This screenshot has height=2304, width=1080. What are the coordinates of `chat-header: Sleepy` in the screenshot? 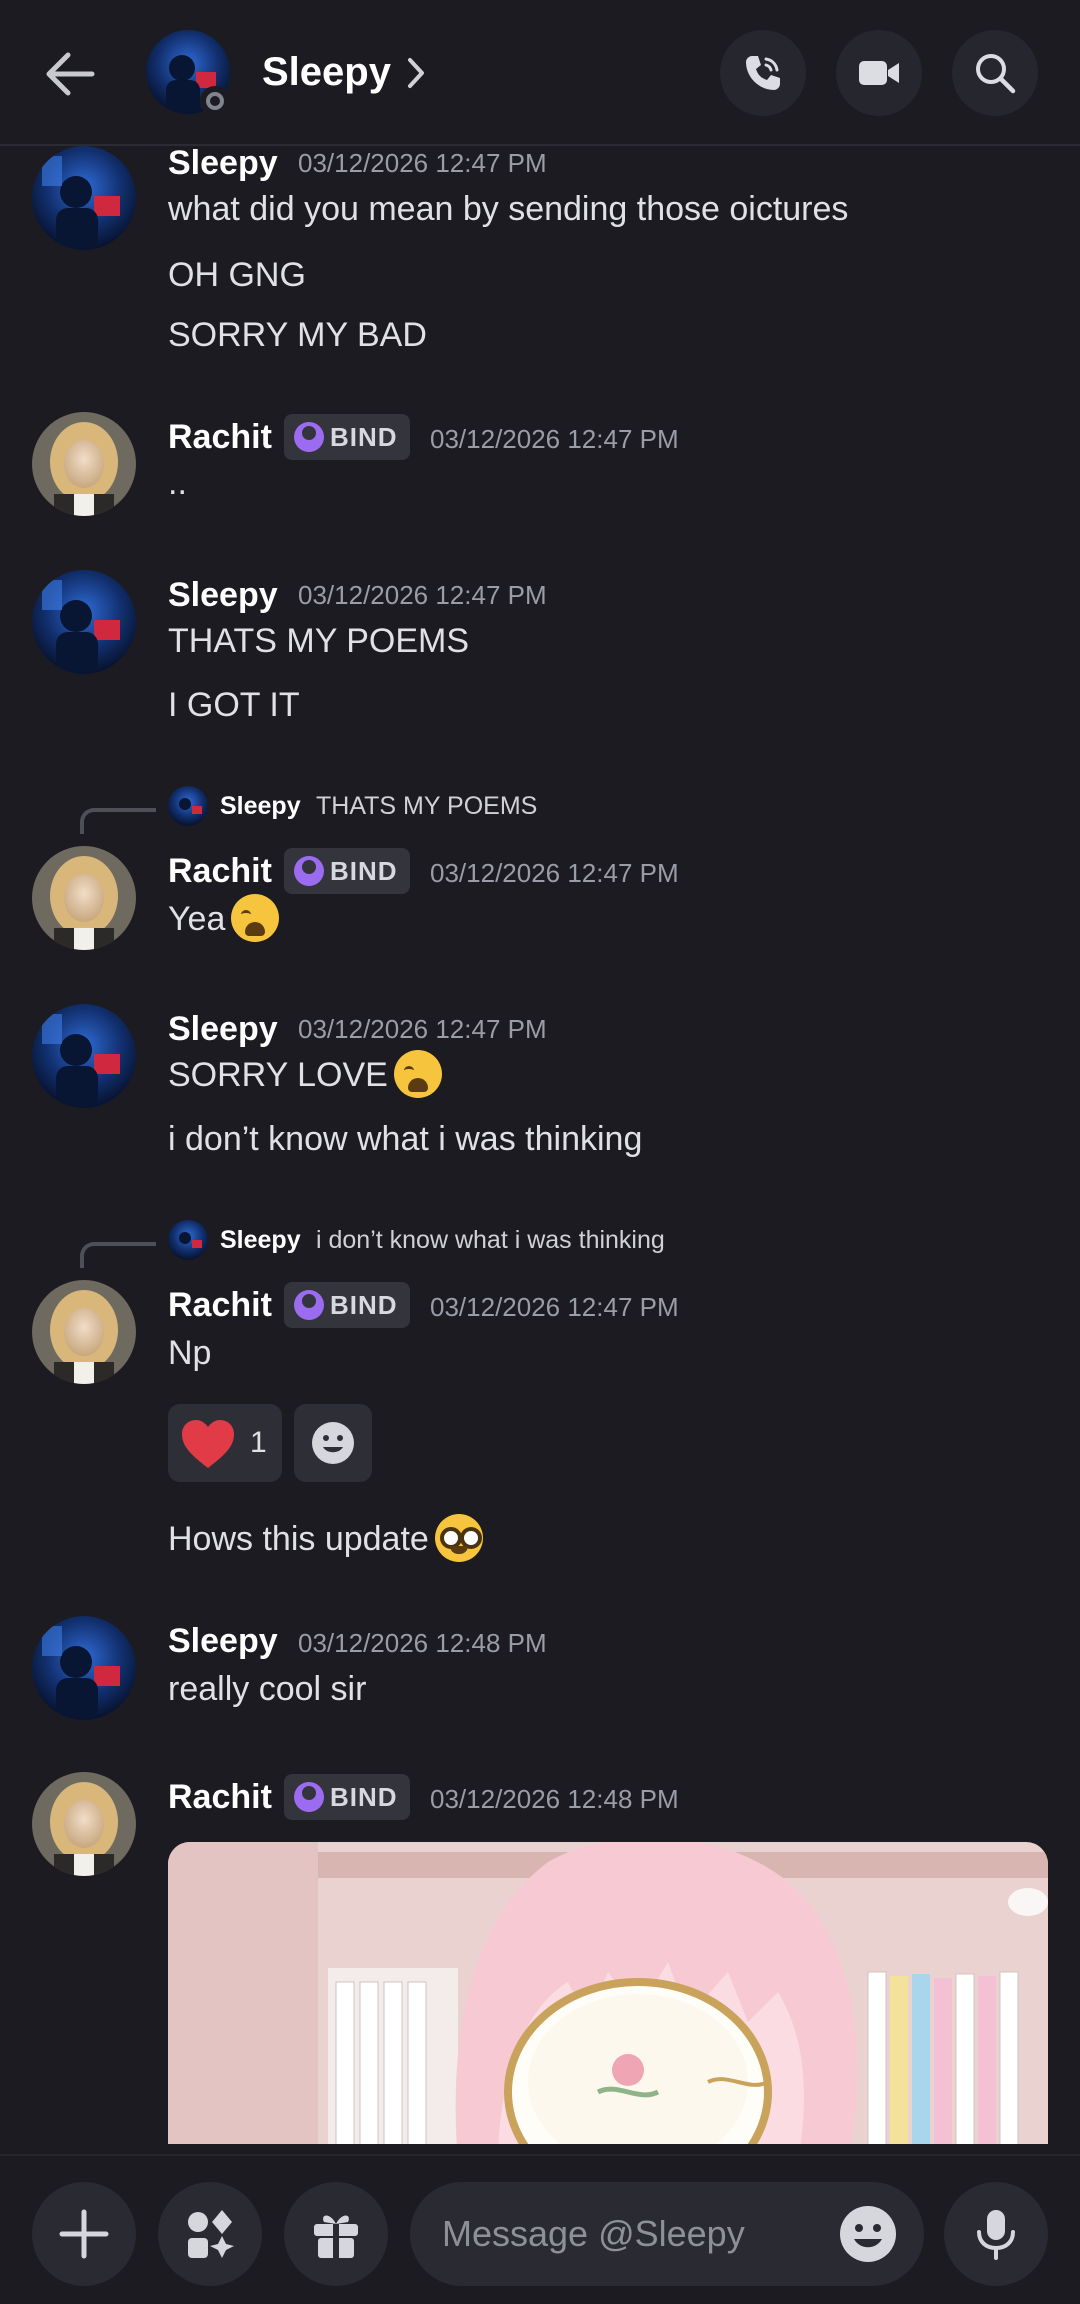 It's located at (540, 73).